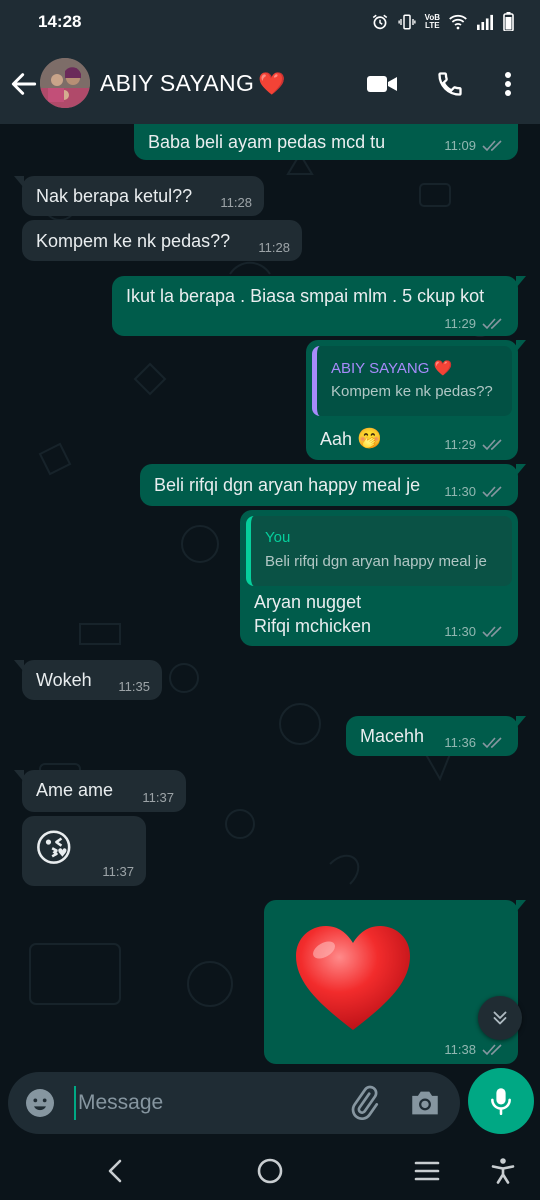 Image resolution: width=540 pixels, height=1200 pixels. What do you see at coordinates (460, 1049) in the screenshot?
I see `message-time: 11:38` at bounding box center [460, 1049].